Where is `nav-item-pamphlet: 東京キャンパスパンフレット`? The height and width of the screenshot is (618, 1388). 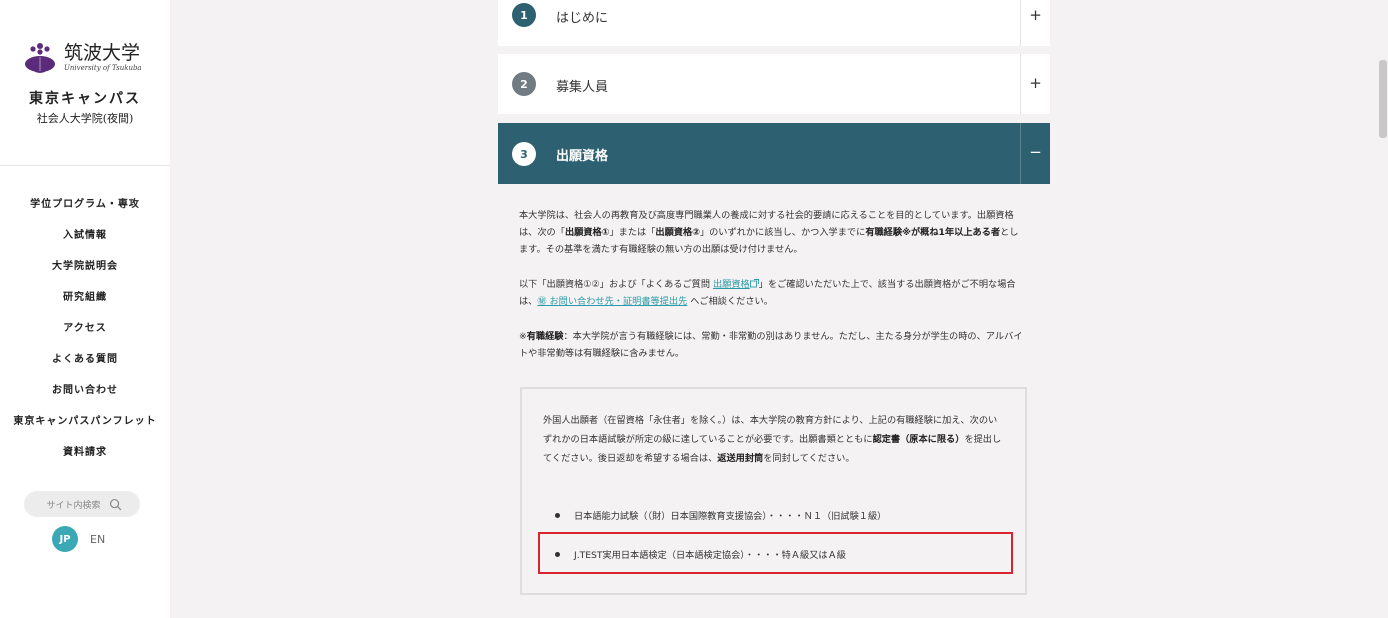
nav-item-pamphlet: 東京キャンパスパンフレット is located at coordinates (85, 428).